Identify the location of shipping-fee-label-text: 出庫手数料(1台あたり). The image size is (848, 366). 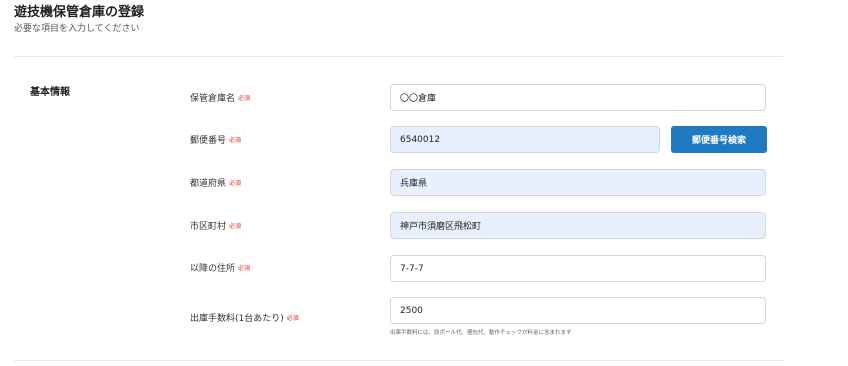
(237, 319).